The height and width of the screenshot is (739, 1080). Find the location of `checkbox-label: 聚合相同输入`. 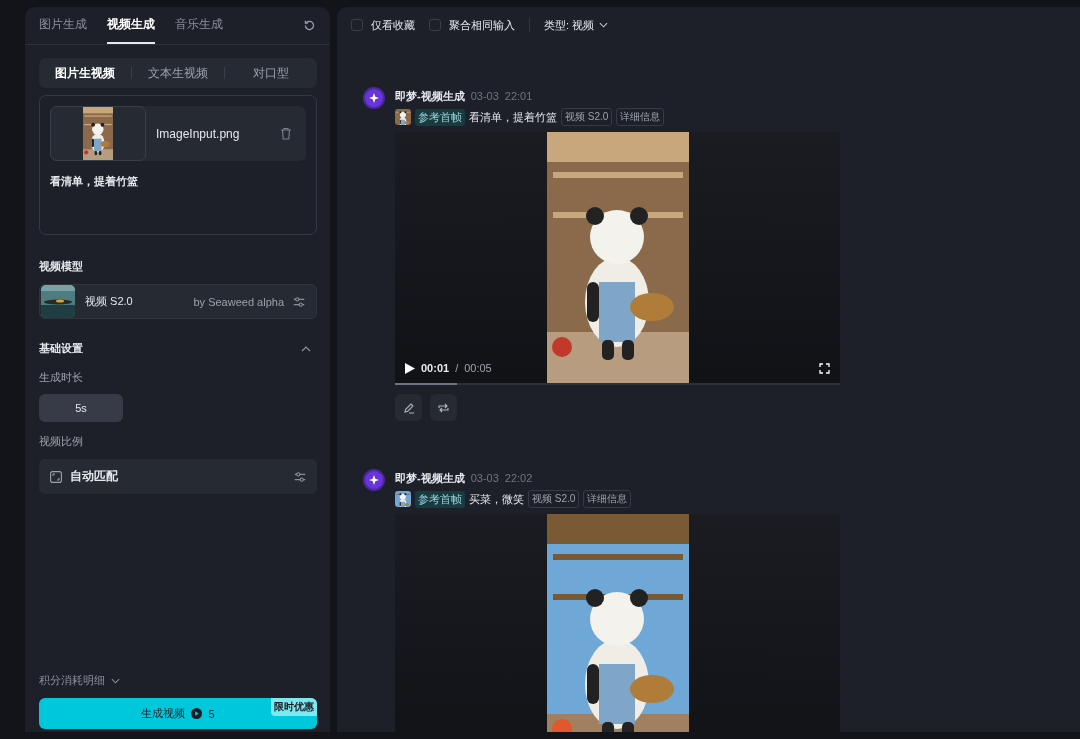

checkbox-label: 聚合相同输入 is located at coordinates (482, 25).